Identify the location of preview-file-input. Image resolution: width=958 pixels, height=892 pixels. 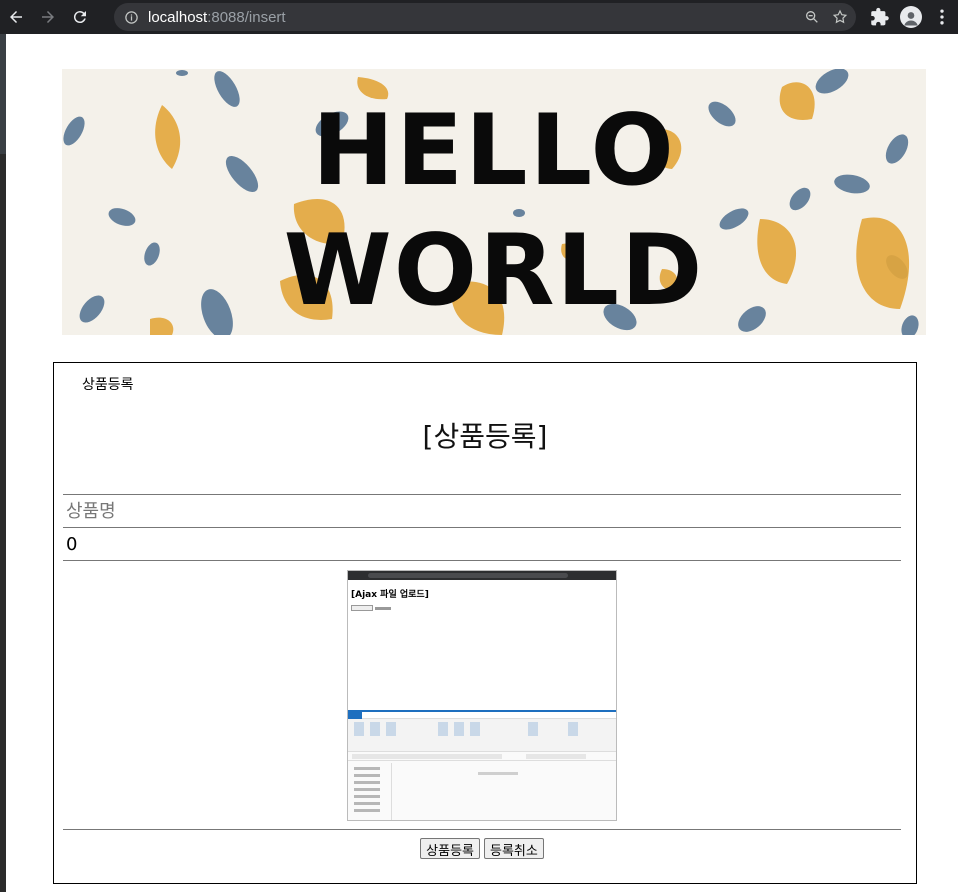
(483, 608).